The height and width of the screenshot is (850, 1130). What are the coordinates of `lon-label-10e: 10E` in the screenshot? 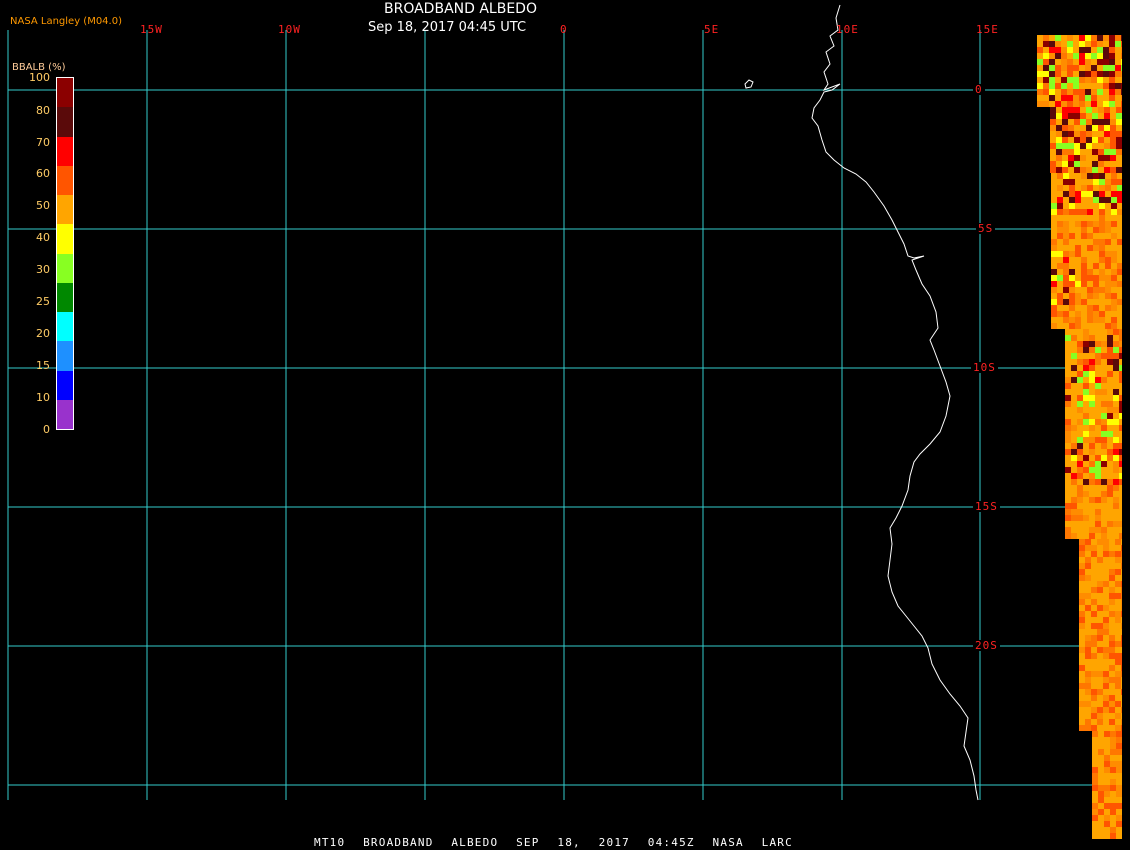 It's located at (847, 29).